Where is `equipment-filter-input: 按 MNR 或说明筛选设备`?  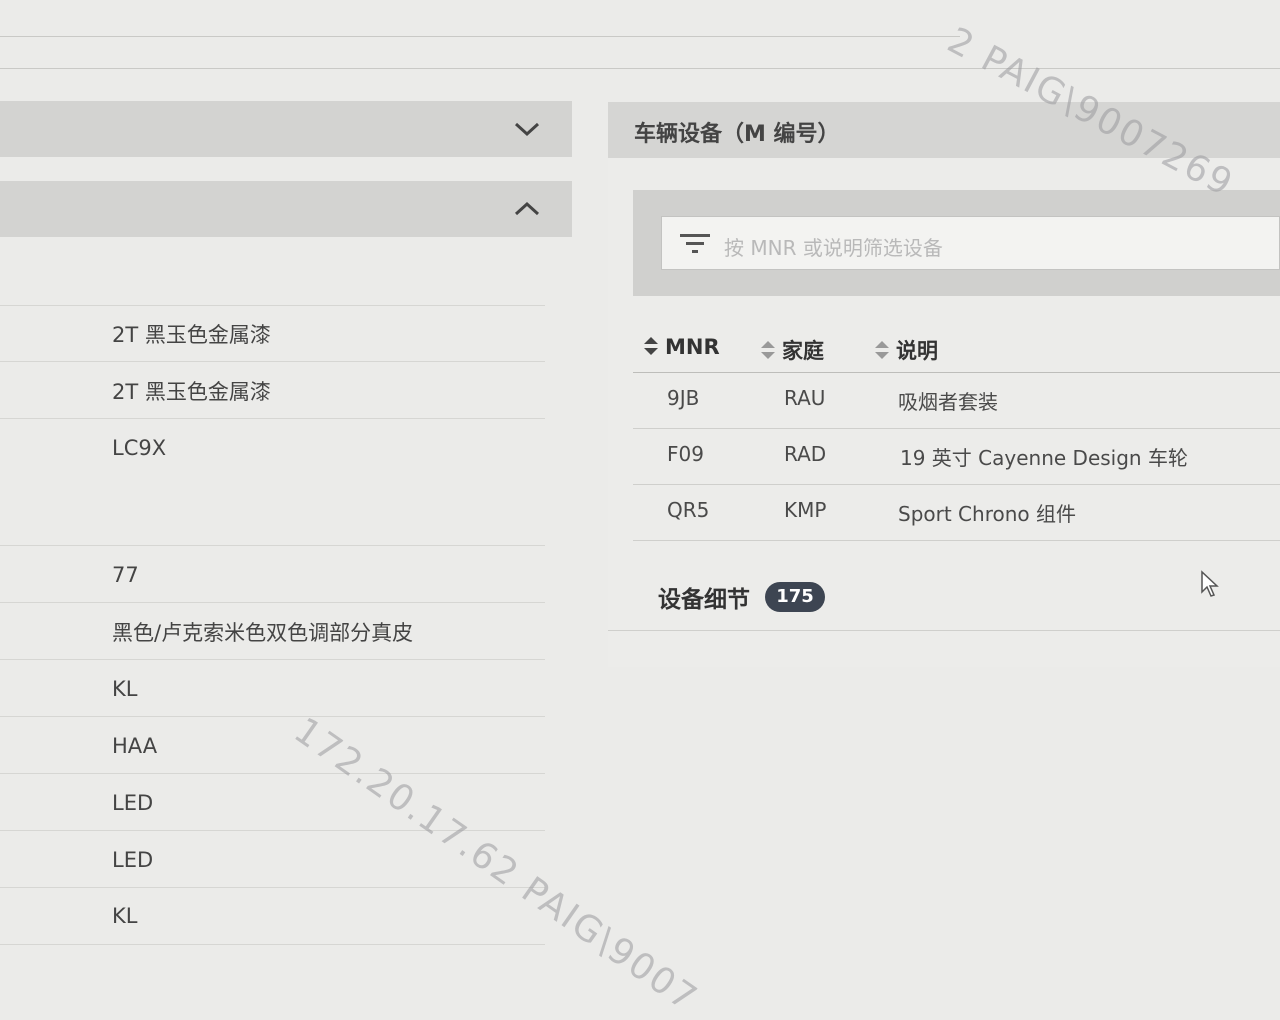 equipment-filter-input: 按 MNR 或说明筛选设备 is located at coordinates (970, 243).